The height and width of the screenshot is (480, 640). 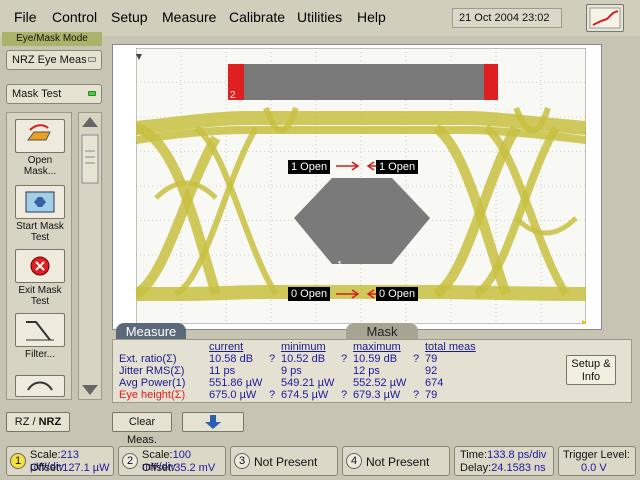 I want to click on start-mask-test-button: Start Mask Test, so click(x=40, y=214).